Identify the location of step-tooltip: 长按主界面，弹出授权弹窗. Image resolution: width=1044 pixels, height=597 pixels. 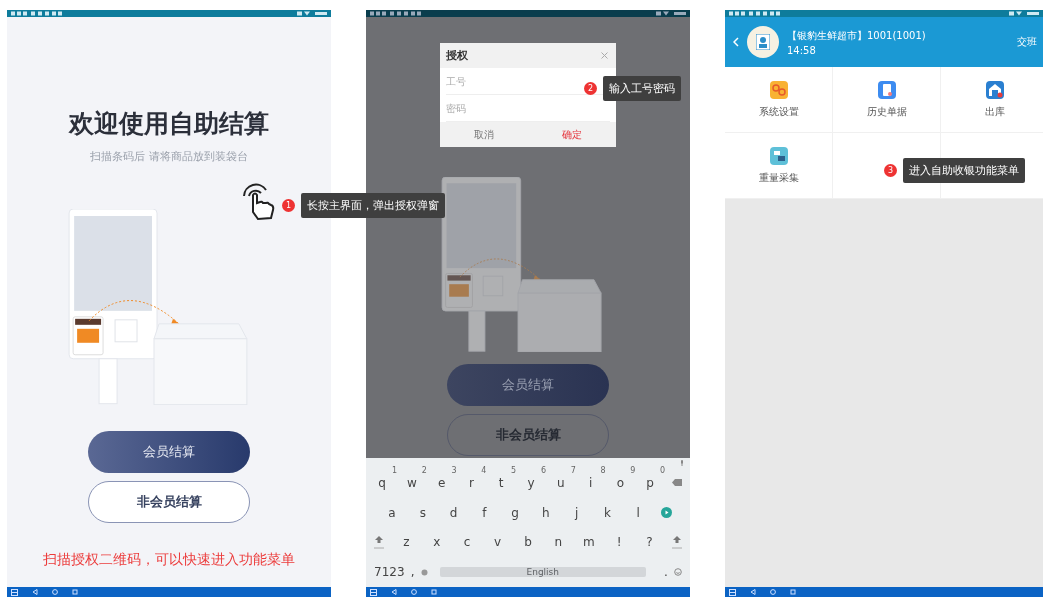
(373, 205).